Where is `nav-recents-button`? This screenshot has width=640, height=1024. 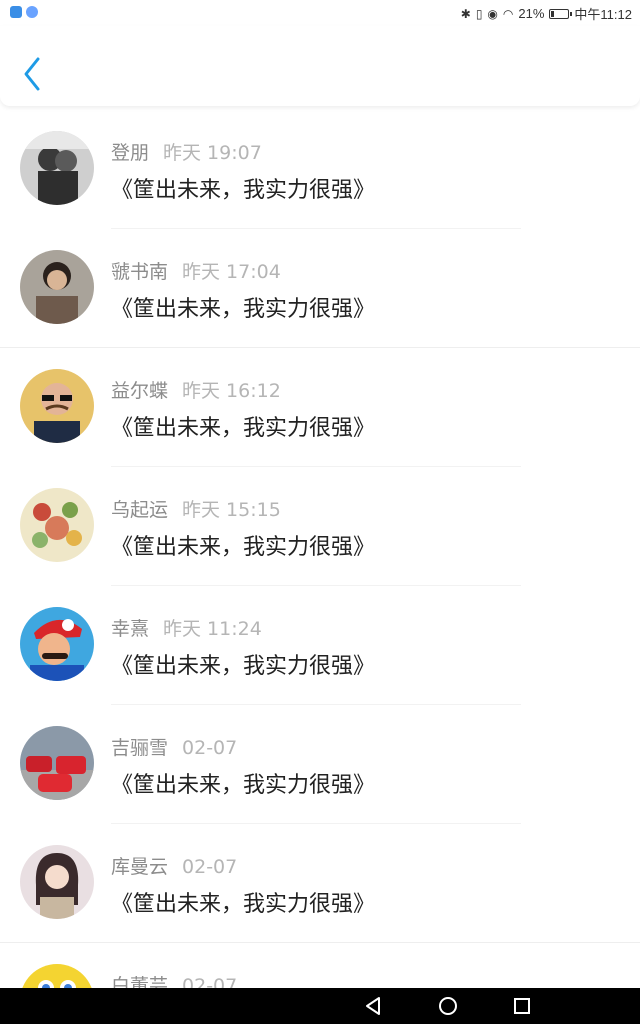 nav-recents-button is located at coordinates (522, 1006).